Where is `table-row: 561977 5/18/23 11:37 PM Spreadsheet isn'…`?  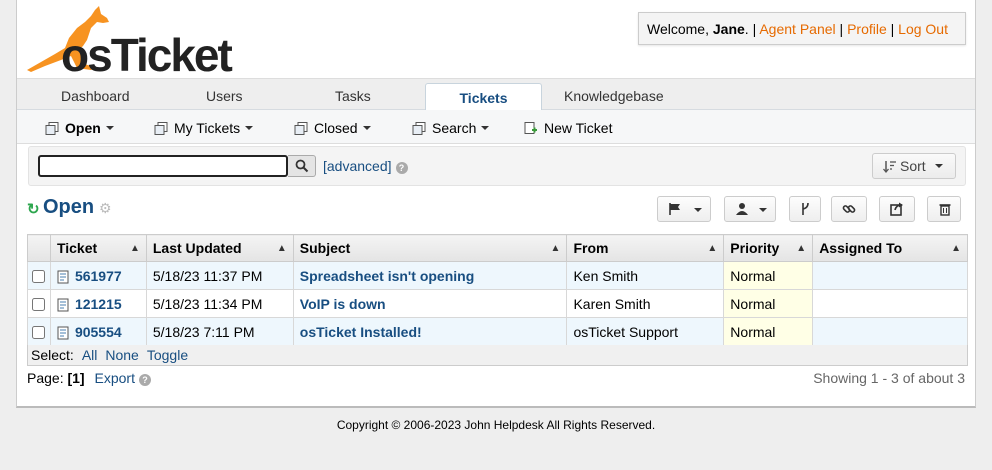
table-row: 561977 5/18/23 11:37 PM Spreadsheet isn'… is located at coordinates (497, 275).